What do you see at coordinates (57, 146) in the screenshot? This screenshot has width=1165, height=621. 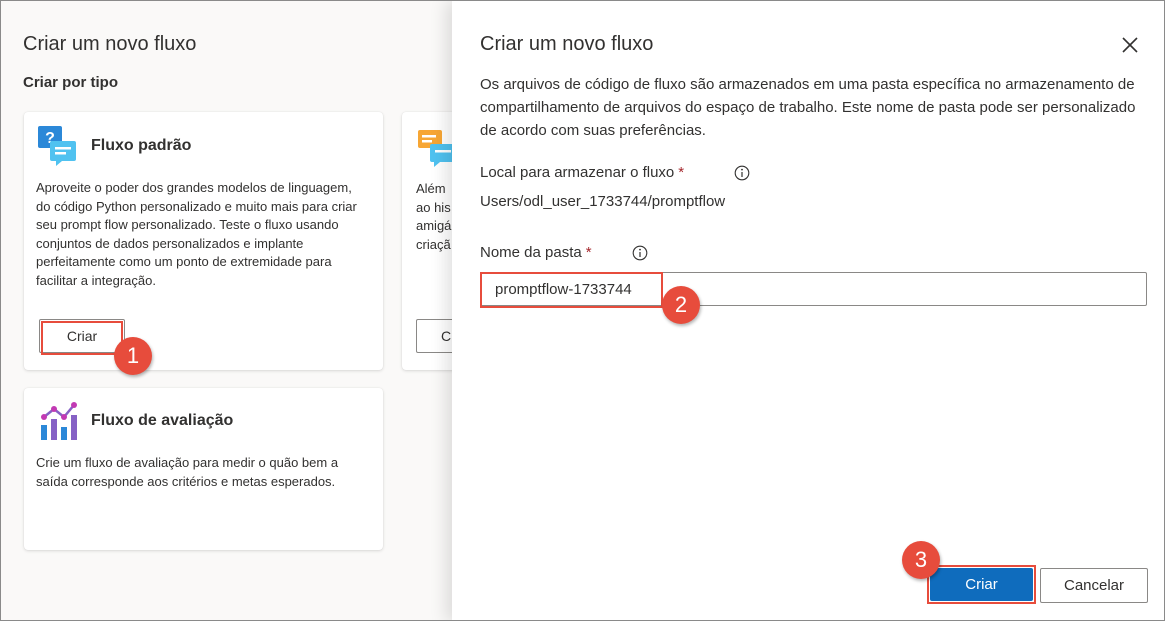 I see `chat-question-icon: ?` at bounding box center [57, 146].